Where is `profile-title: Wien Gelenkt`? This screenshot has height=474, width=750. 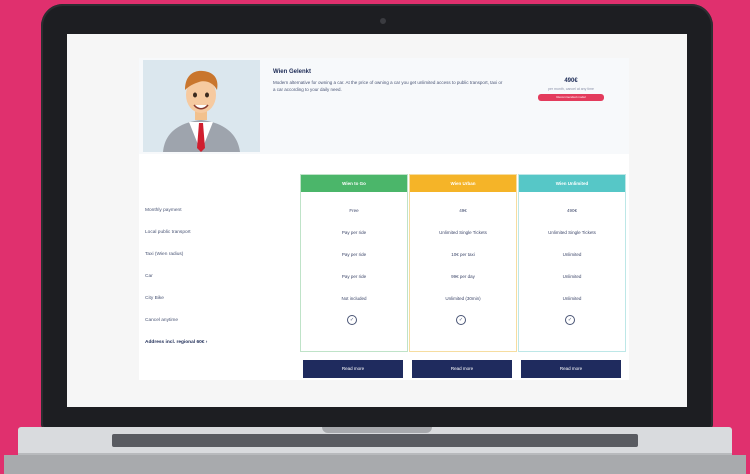
profile-title: Wien Gelenkt is located at coordinates (292, 72).